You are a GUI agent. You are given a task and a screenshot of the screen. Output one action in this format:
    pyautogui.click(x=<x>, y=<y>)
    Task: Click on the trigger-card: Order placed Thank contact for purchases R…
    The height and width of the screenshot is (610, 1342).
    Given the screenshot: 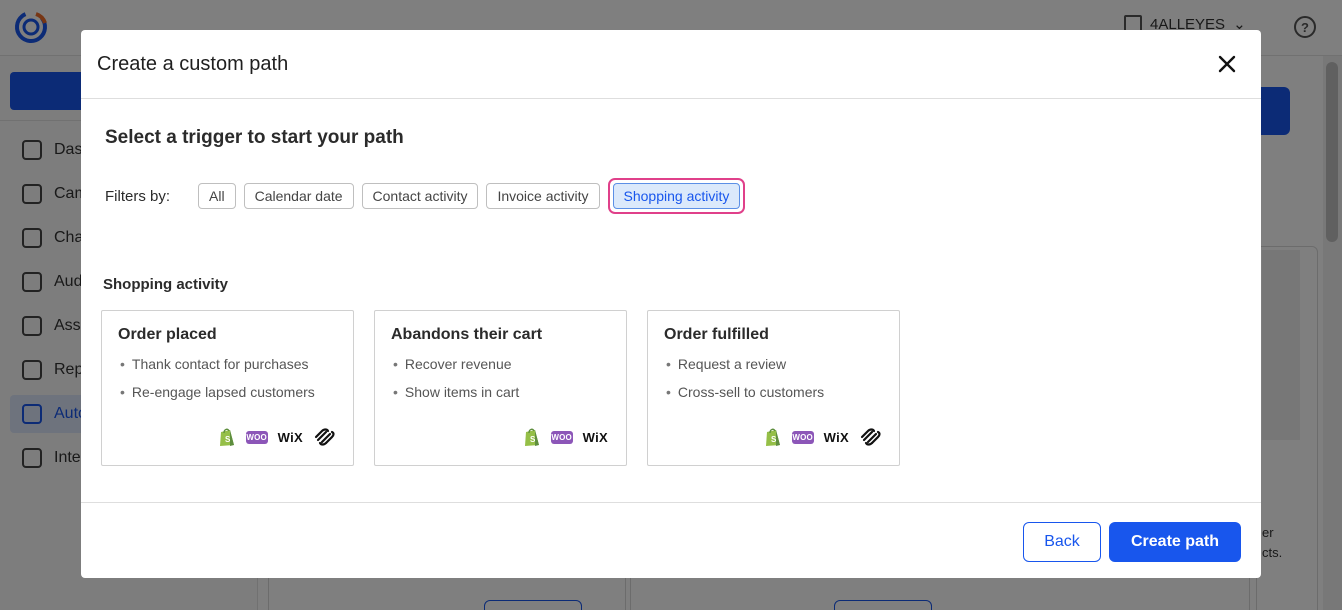 What is the action you would take?
    pyautogui.click(x=227, y=388)
    